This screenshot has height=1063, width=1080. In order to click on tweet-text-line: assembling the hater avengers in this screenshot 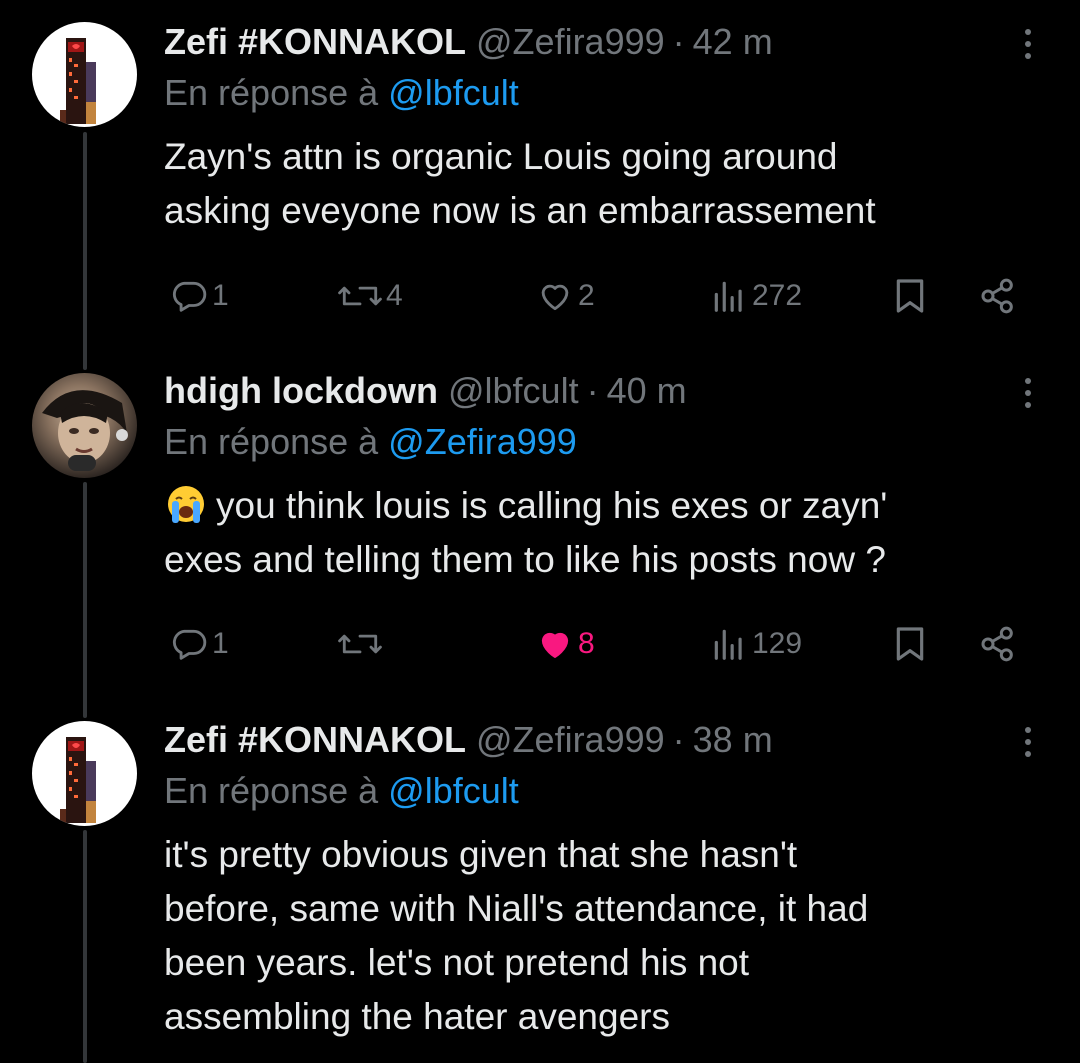, I will do `click(417, 1016)`.